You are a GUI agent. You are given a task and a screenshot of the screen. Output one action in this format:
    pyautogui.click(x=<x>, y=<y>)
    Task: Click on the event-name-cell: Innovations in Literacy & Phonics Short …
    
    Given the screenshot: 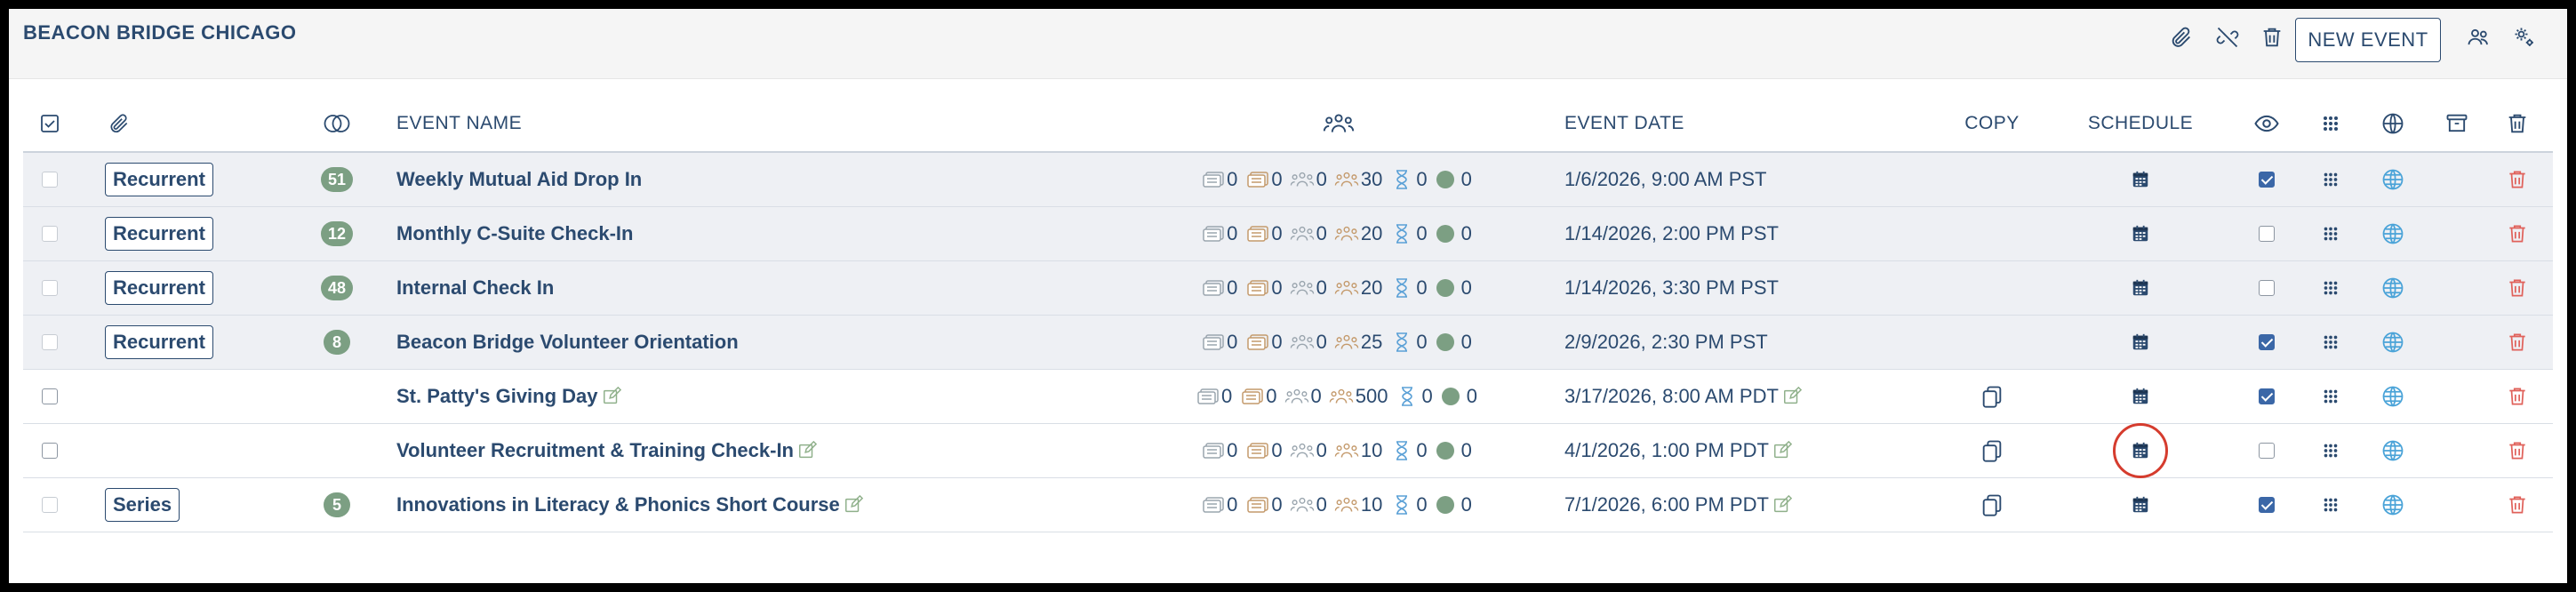 What is the action you would take?
    pyautogui.click(x=707, y=505)
    